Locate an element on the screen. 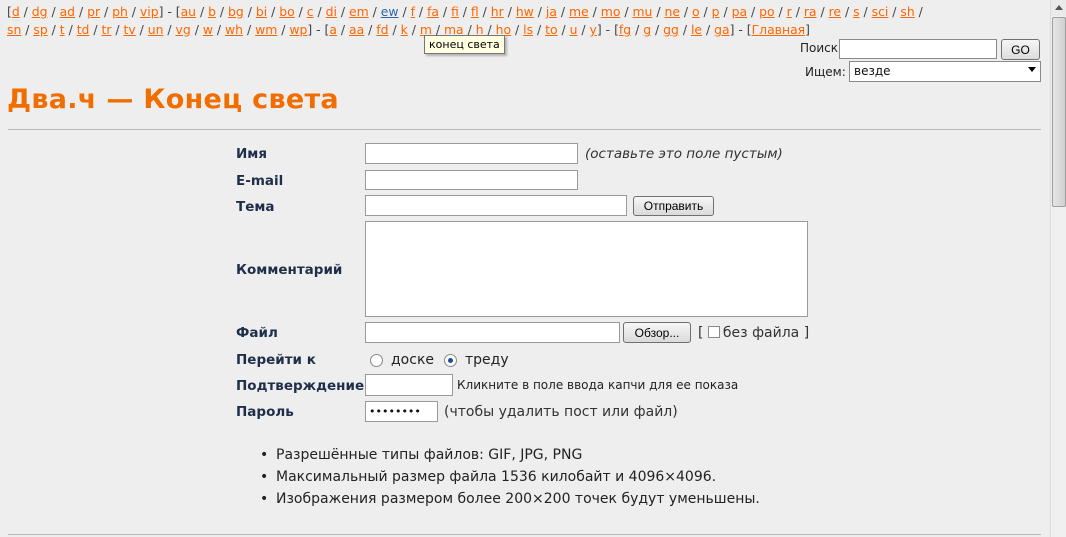  board-link-to: to is located at coordinates (551, 29).